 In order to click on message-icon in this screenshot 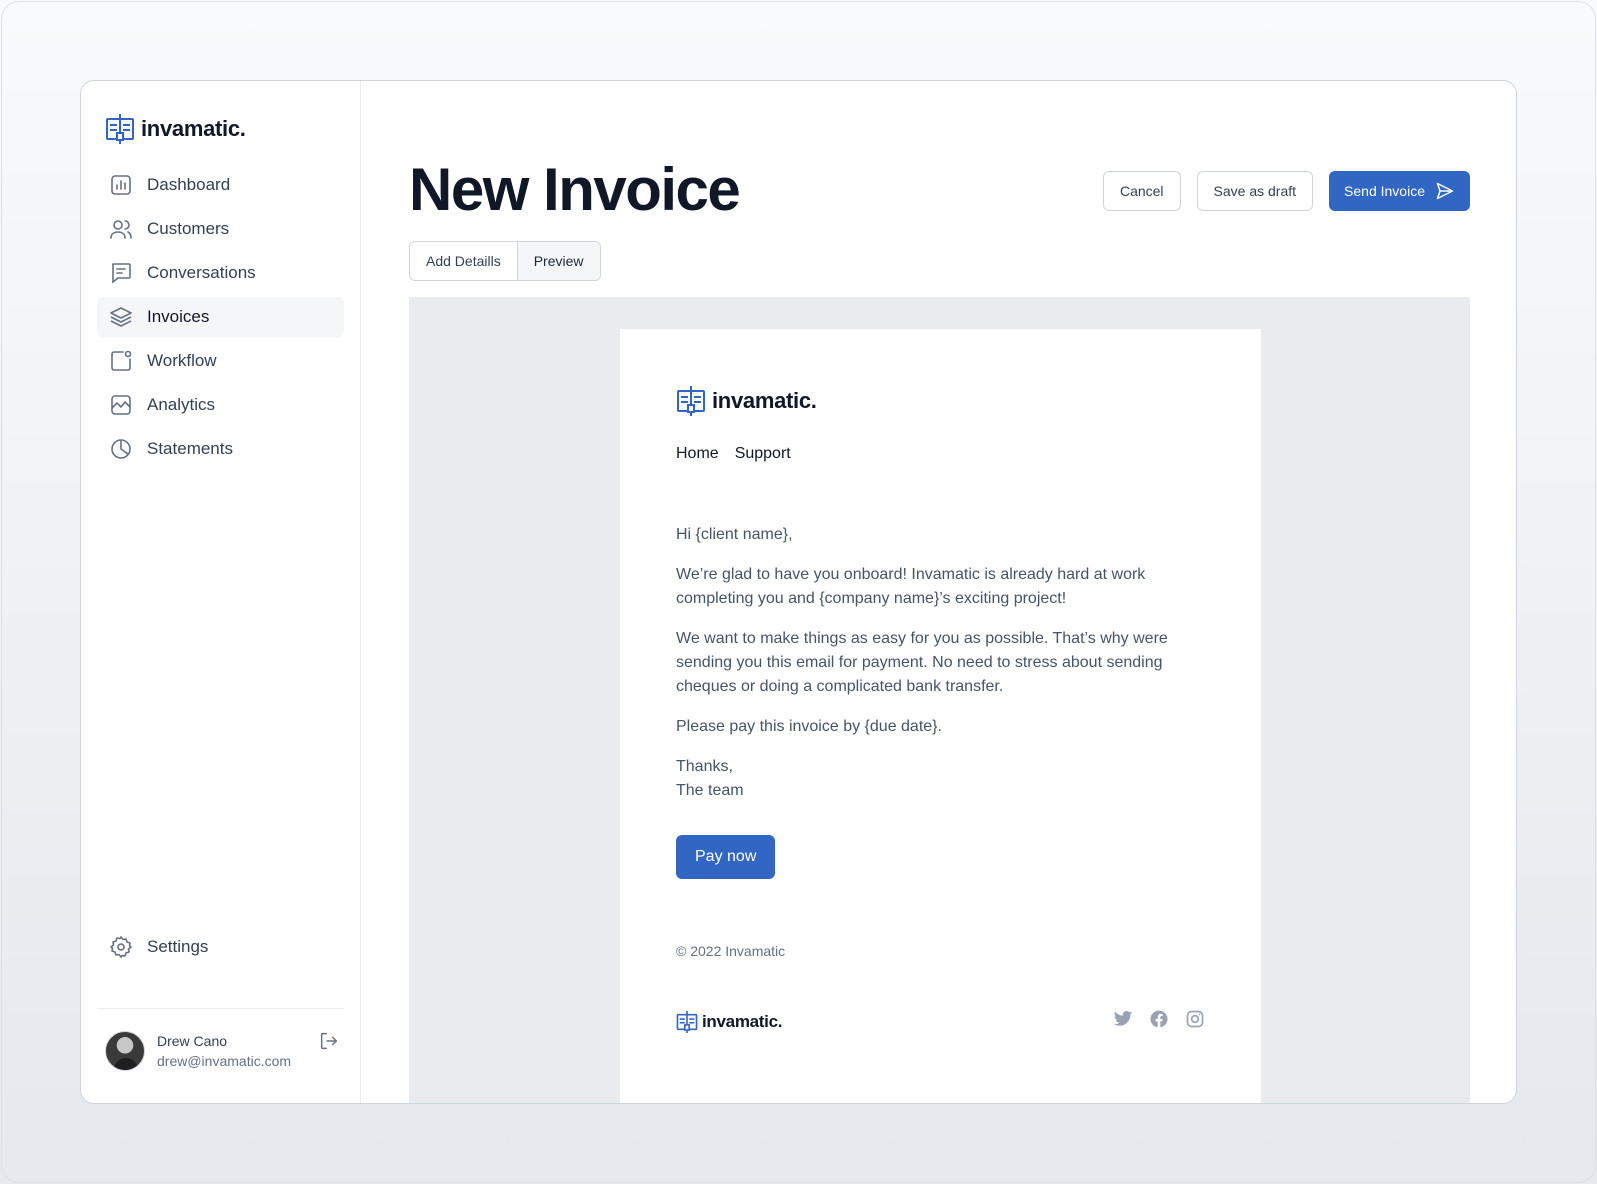, I will do `click(121, 273)`.